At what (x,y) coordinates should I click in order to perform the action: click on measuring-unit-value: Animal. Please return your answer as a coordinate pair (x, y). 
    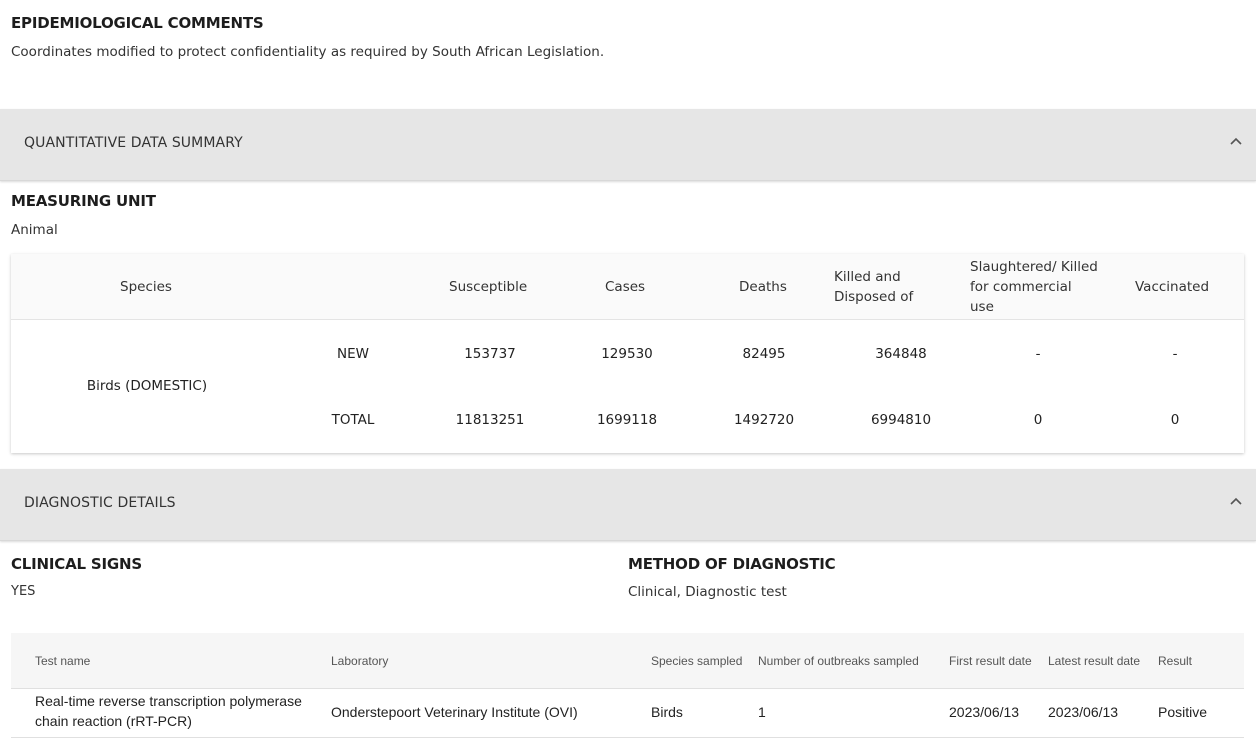
    Looking at the image, I should click on (34, 230).